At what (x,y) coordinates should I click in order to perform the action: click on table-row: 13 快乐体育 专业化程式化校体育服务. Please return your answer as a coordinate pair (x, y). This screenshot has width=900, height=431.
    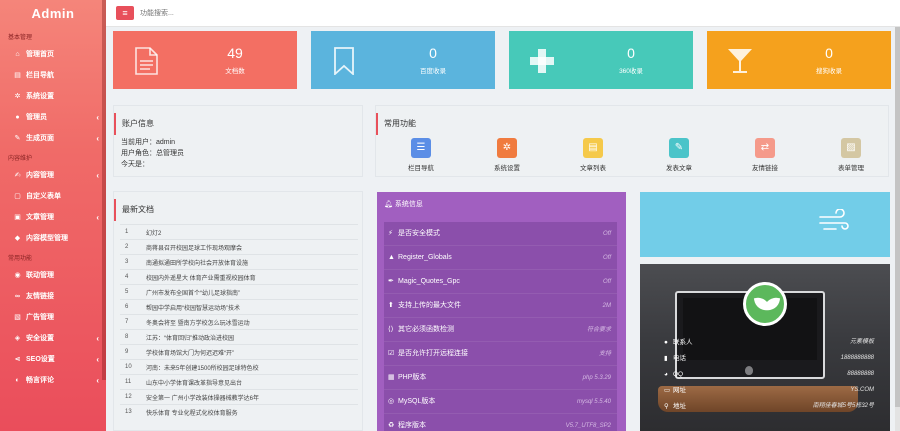
    Looking at the image, I should click on (239, 412).